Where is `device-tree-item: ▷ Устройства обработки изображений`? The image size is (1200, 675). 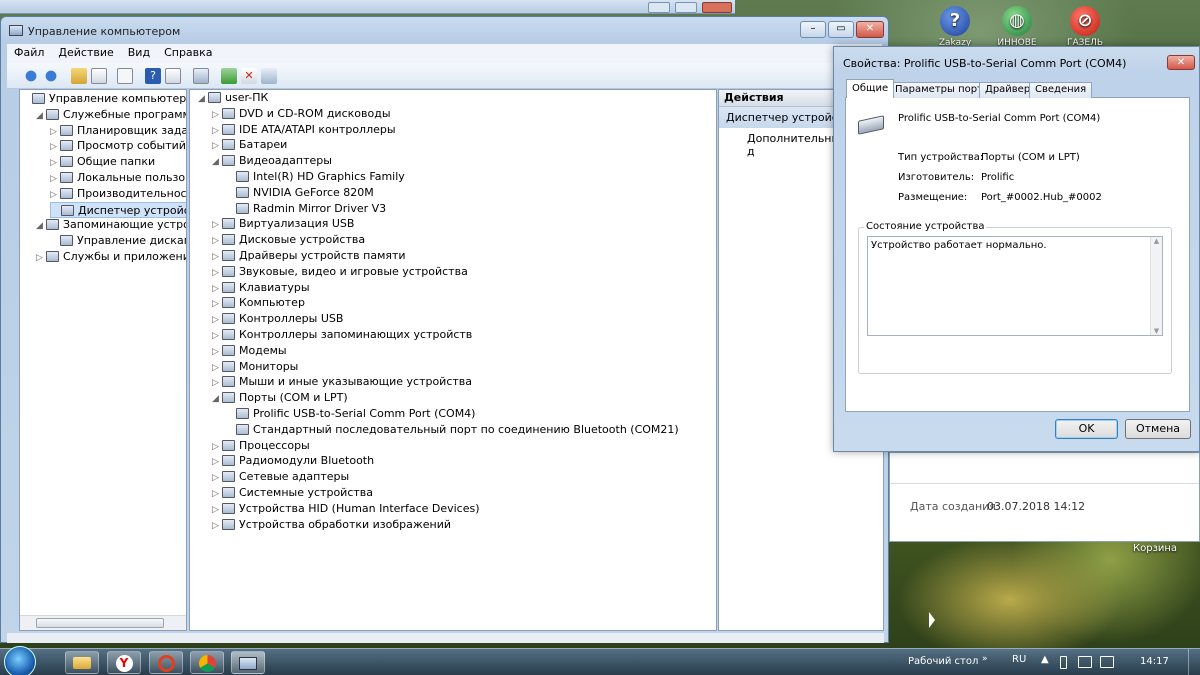
device-tree-item: ▷ Устройства обработки изображений is located at coordinates (331, 525).